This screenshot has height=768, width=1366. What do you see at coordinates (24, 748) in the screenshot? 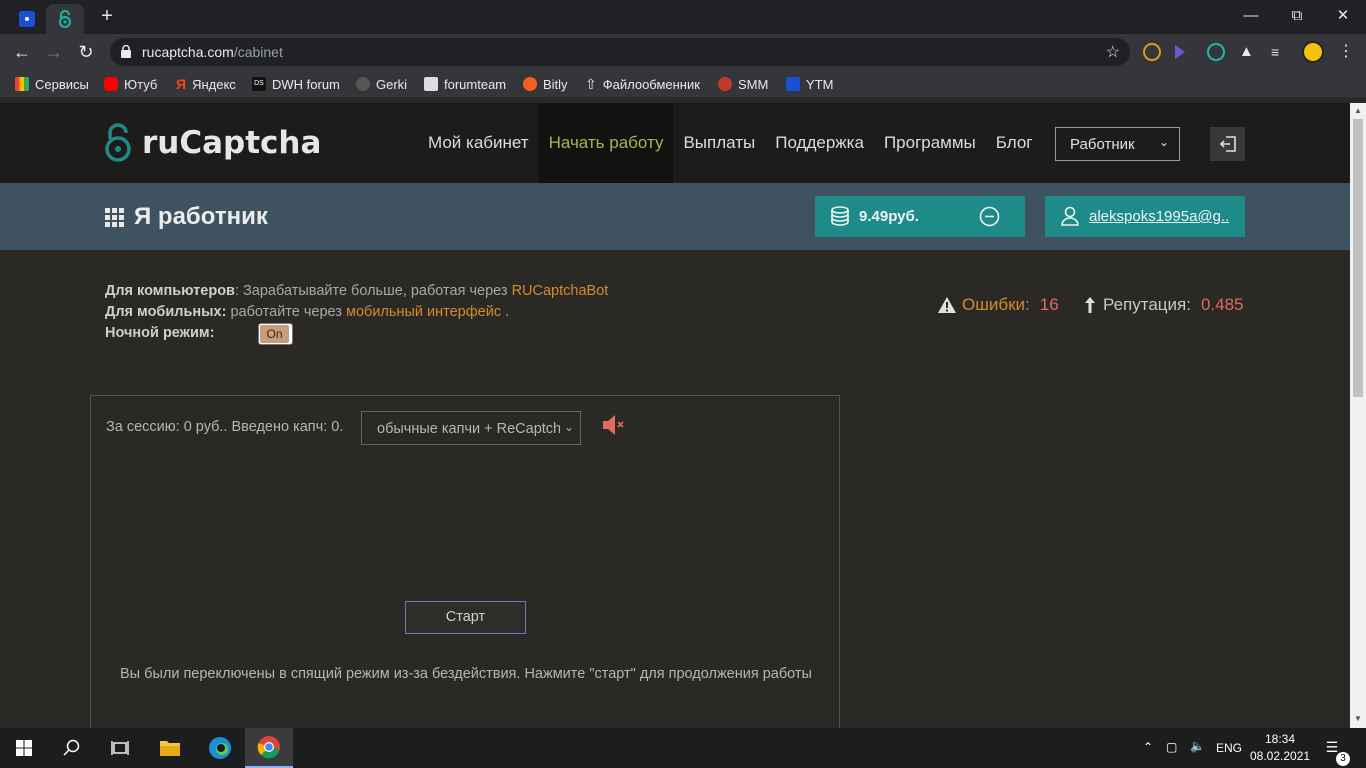
I see `start-menu-button` at bounding box center [24, 748].